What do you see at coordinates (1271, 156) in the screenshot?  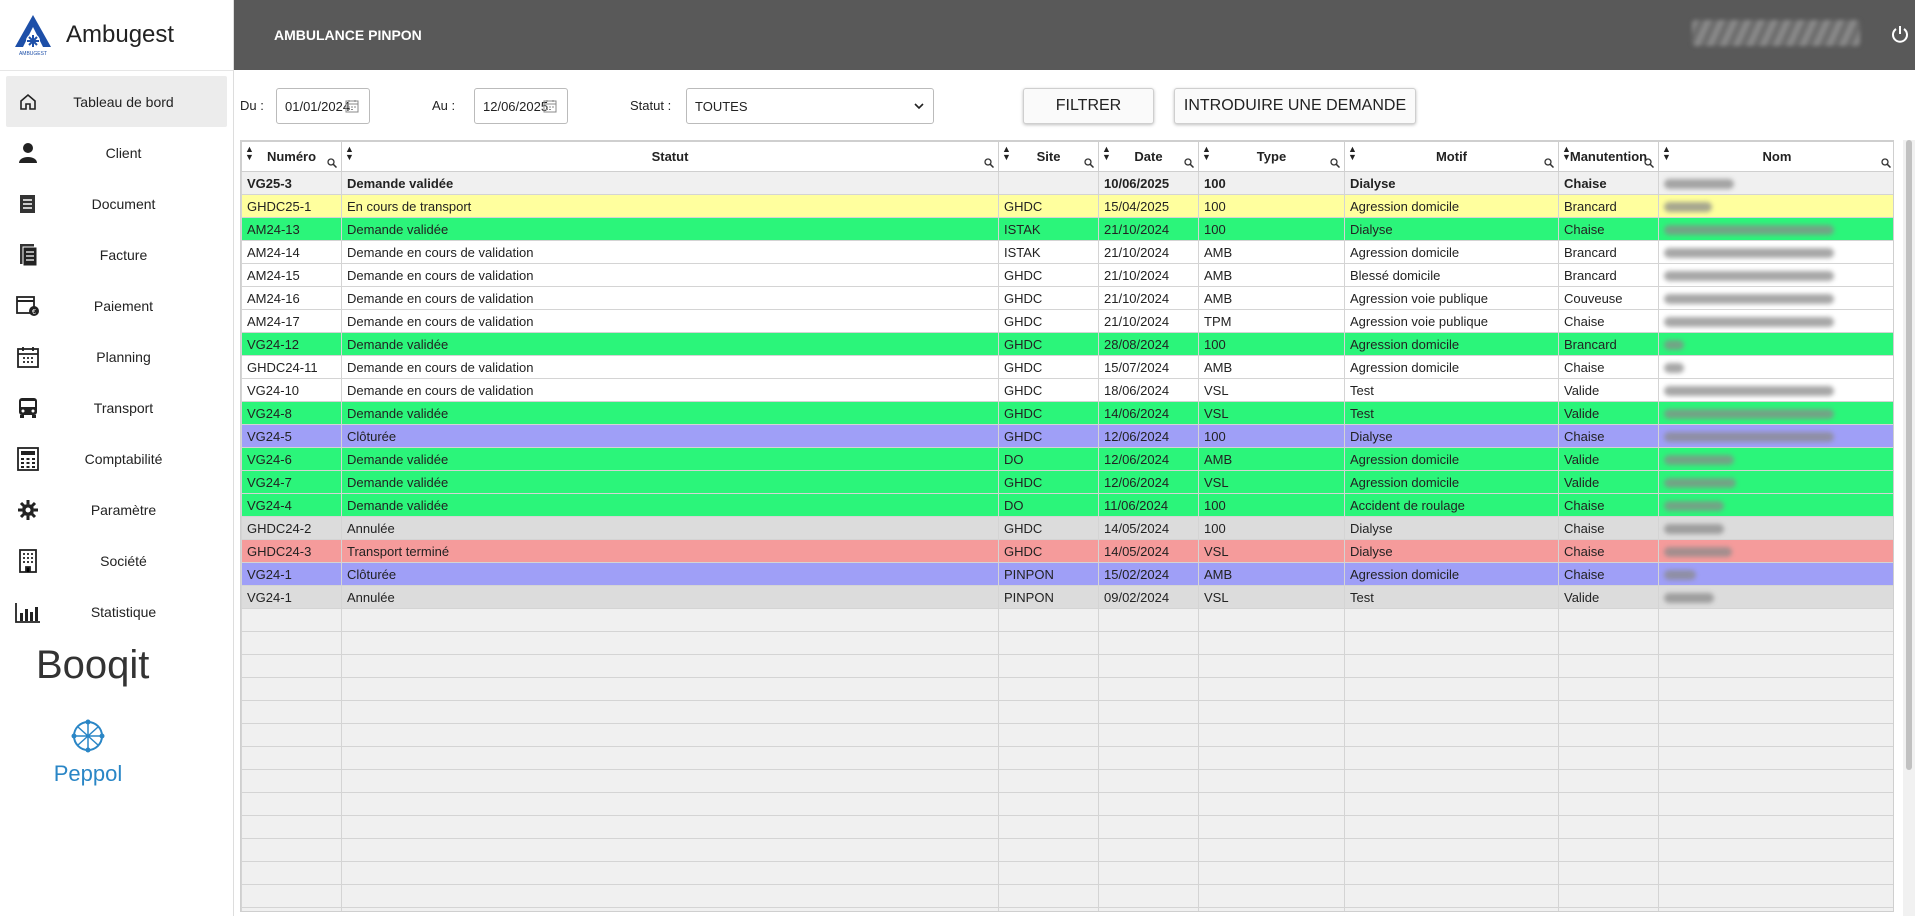 I see `column-header: ▲ ▼ Type` at bounding box center [1271, 156].